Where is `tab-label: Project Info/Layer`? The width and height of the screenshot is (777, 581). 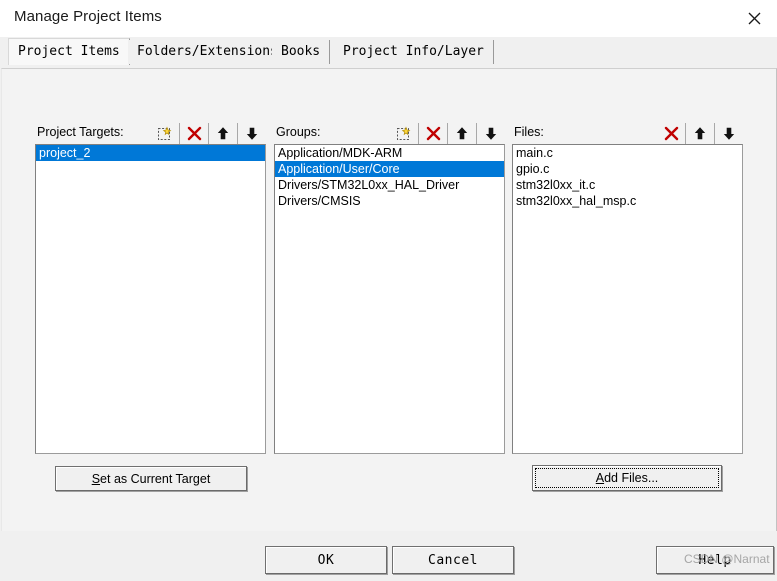
tab-label: Project Info/Layer is located at coordinates (413, 51).